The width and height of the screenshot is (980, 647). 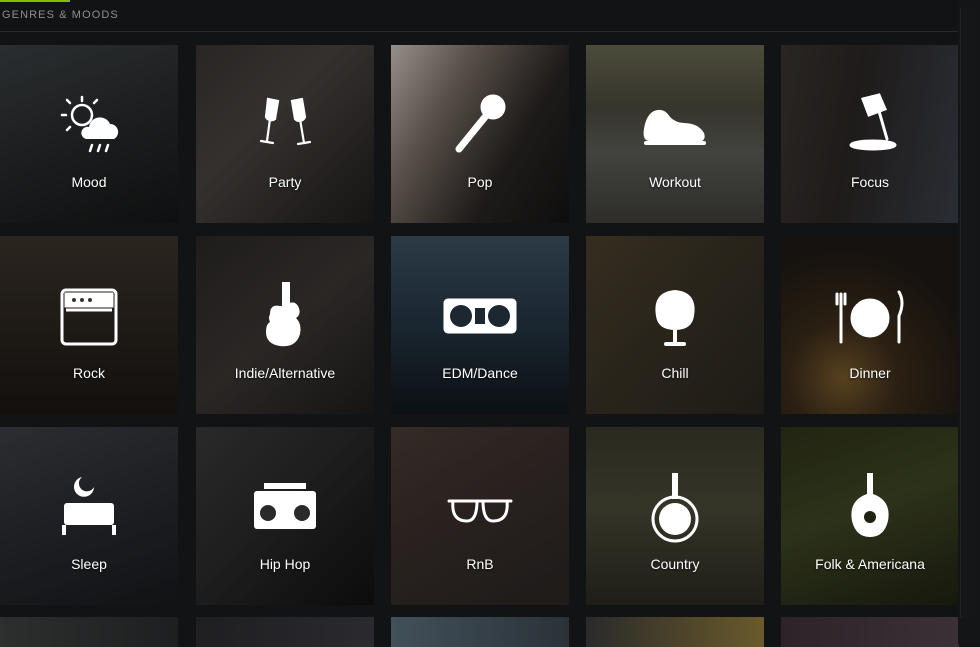 I want to click on tile-mood: Mood, so click(x=89, y=134).